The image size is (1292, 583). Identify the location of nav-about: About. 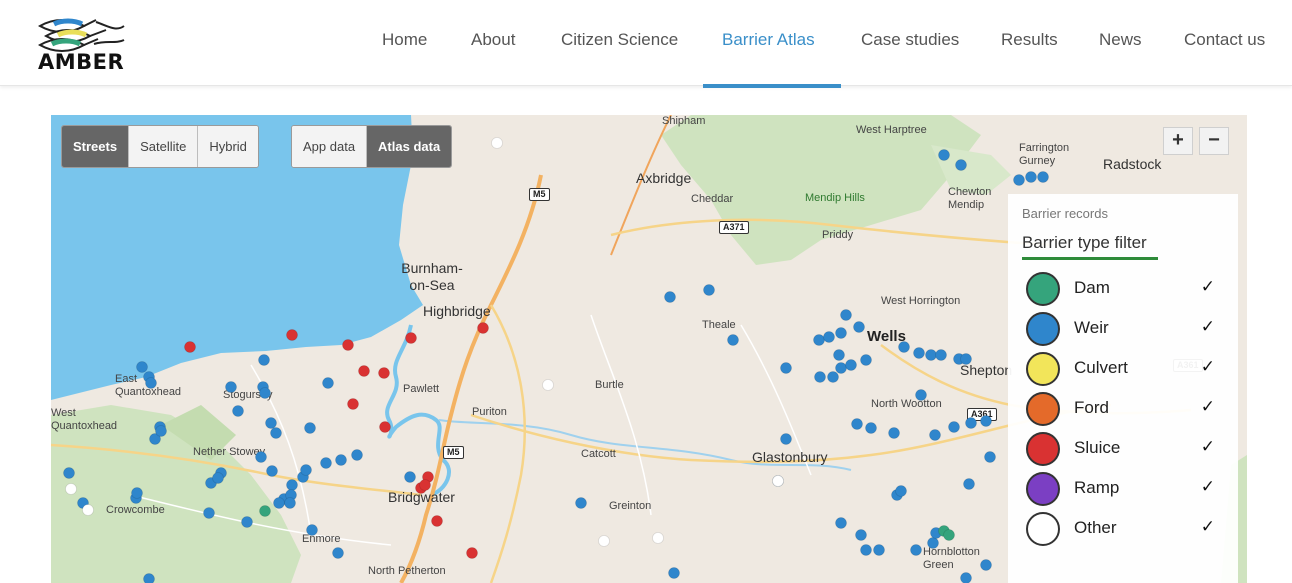
(493, 40).